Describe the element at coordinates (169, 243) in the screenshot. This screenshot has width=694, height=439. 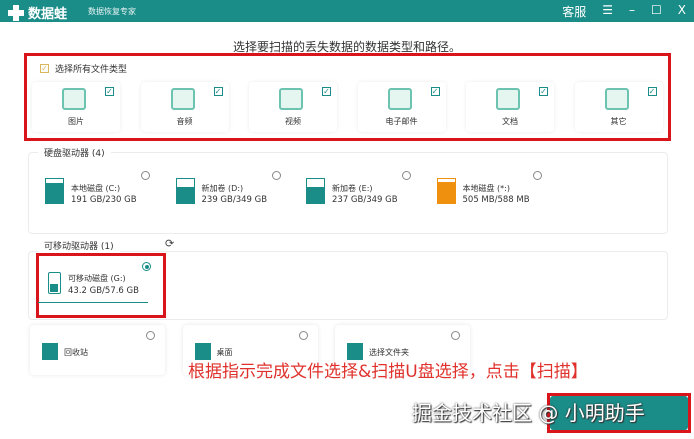
I see `refresh-icon: ⟳` at that location.